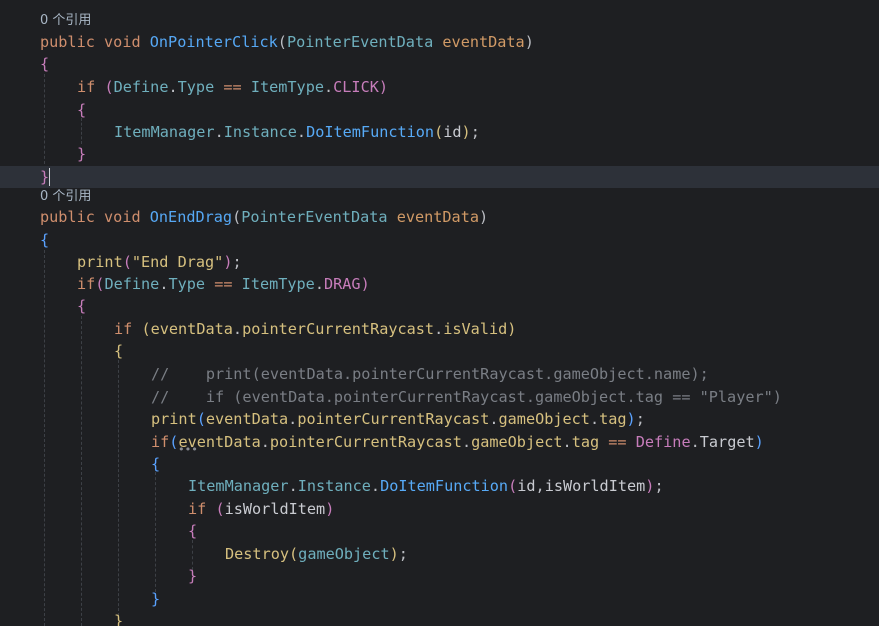 The image size is (879, 626). Describe the element at coordinates (439, 262) in the screenshot. I see `code-line: print("End Drag");` at that location.